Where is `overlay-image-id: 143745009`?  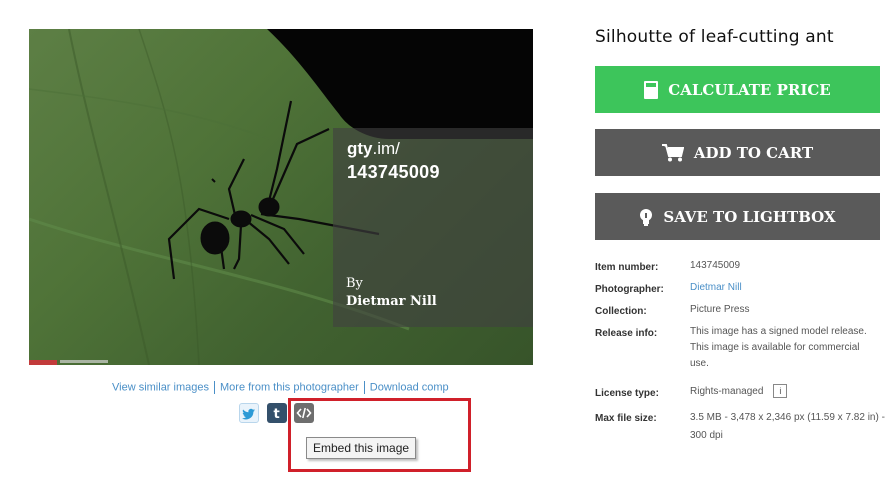 overlay-image-id: 143745009 is located at coordinates (393, 172).